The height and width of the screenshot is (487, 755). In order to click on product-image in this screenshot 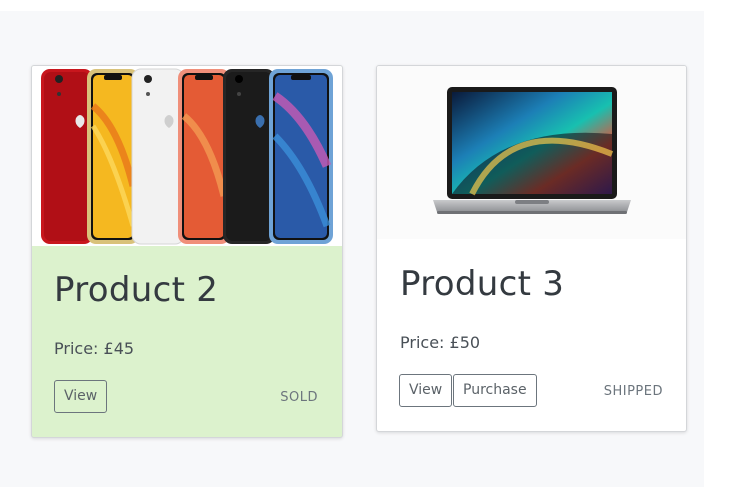, I will do `click(531, 152)`.